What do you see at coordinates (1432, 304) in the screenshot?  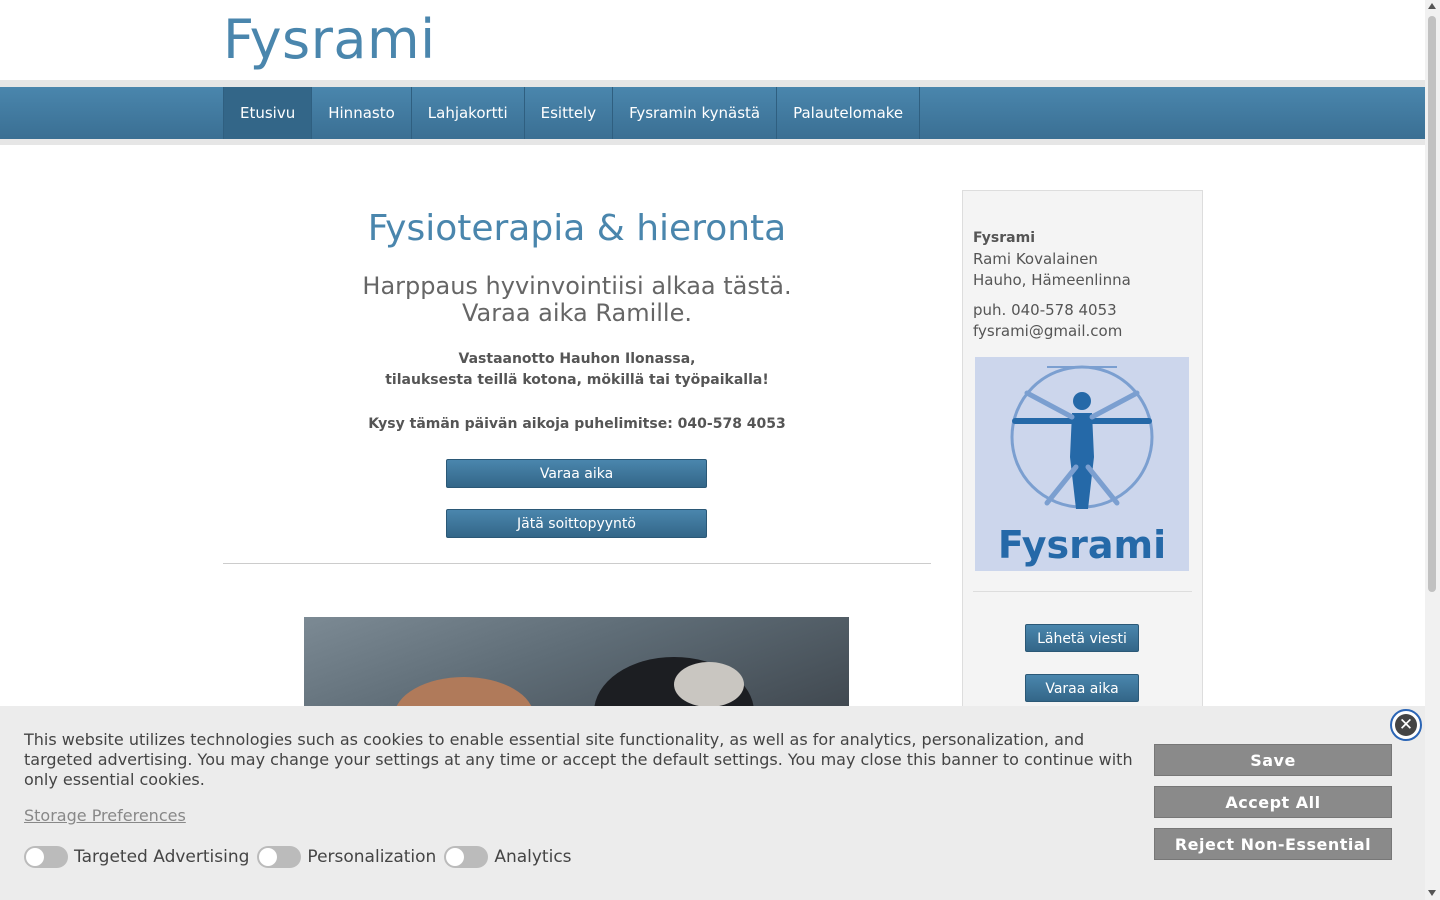 I see `scroll-thumb` at bounding box center [1432, 304].